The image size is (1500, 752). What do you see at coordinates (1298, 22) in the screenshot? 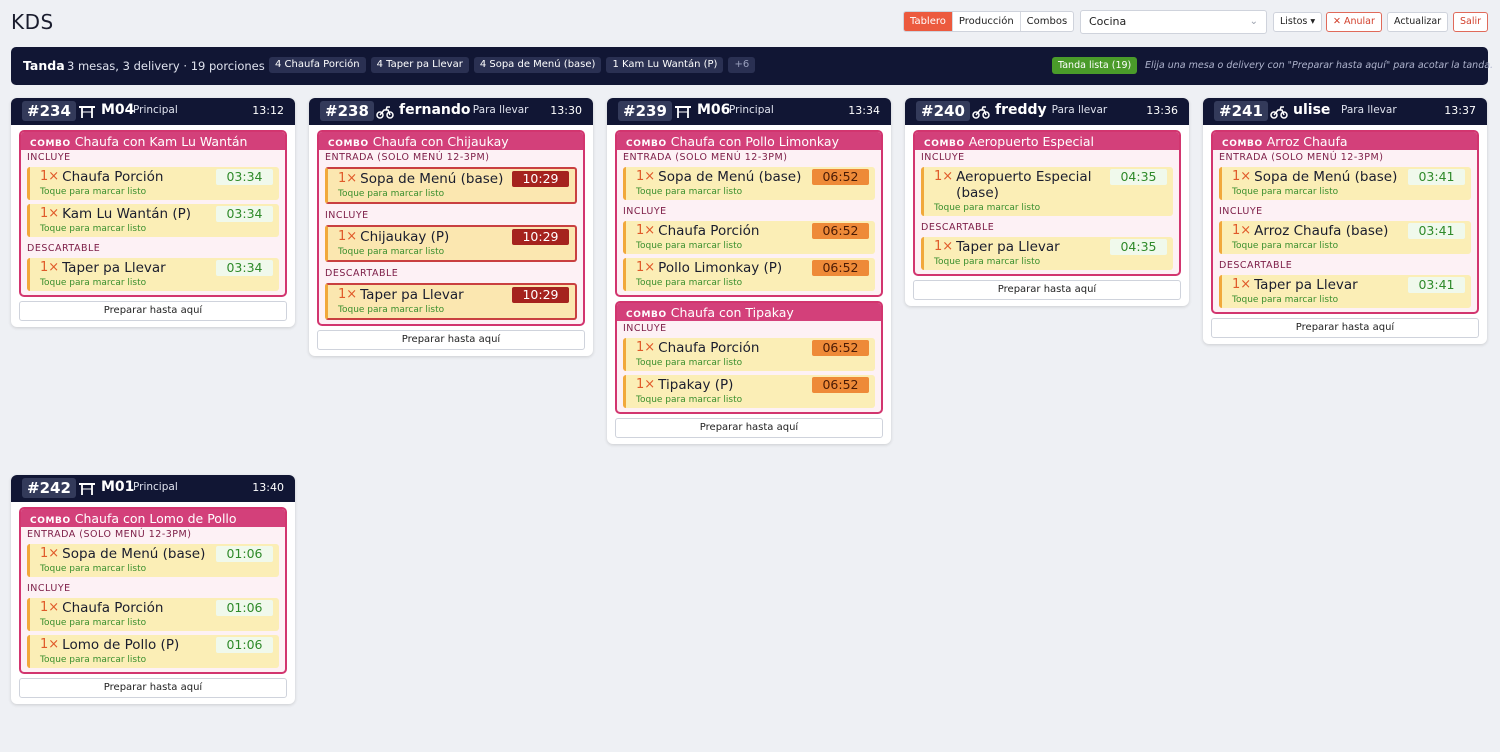
I see `listos-button: Listos ▾` at bounding box center [1298, 22].